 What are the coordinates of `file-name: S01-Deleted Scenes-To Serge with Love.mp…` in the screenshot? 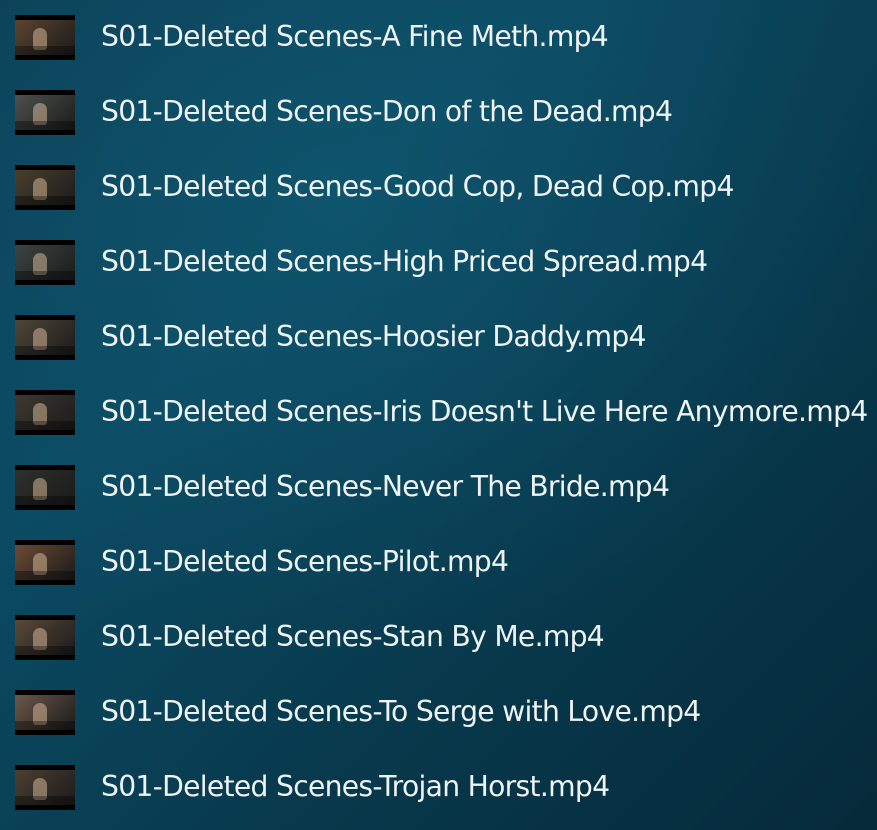 It's located at (401, 711).